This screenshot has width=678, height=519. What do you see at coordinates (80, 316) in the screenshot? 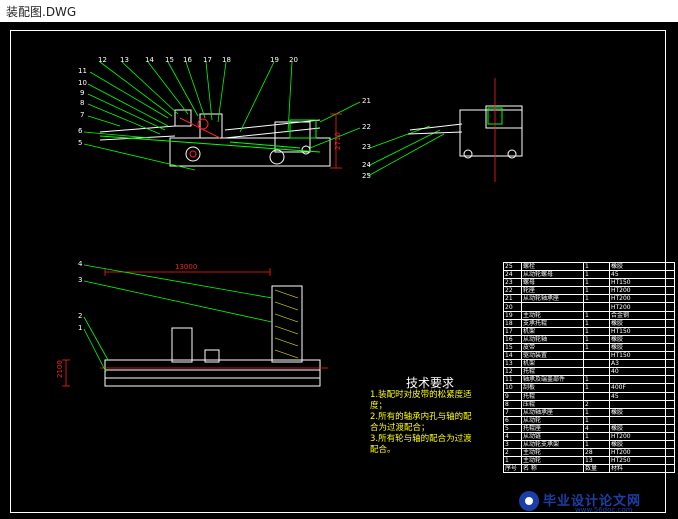
I see `label-b2: 2` at bounding box center [80, 316].